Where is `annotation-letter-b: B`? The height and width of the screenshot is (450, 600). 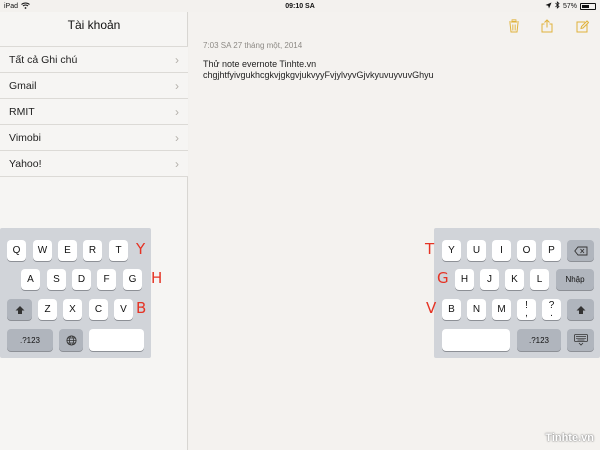
annotation-letter-b: B is located at coordinates (141, 308).